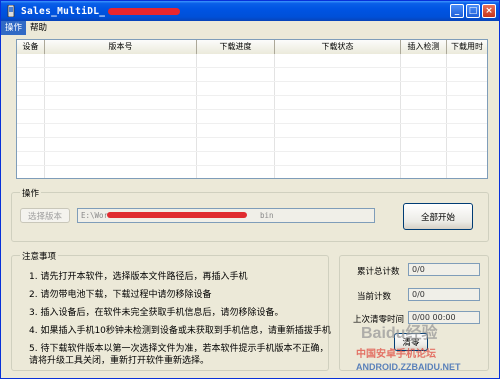 Image resolution: width=500 pixels, height=379 pixels. Describe the element at coordinates (45, 215) in the screenshot. I see `select-version-button: 选择版本` at that location.